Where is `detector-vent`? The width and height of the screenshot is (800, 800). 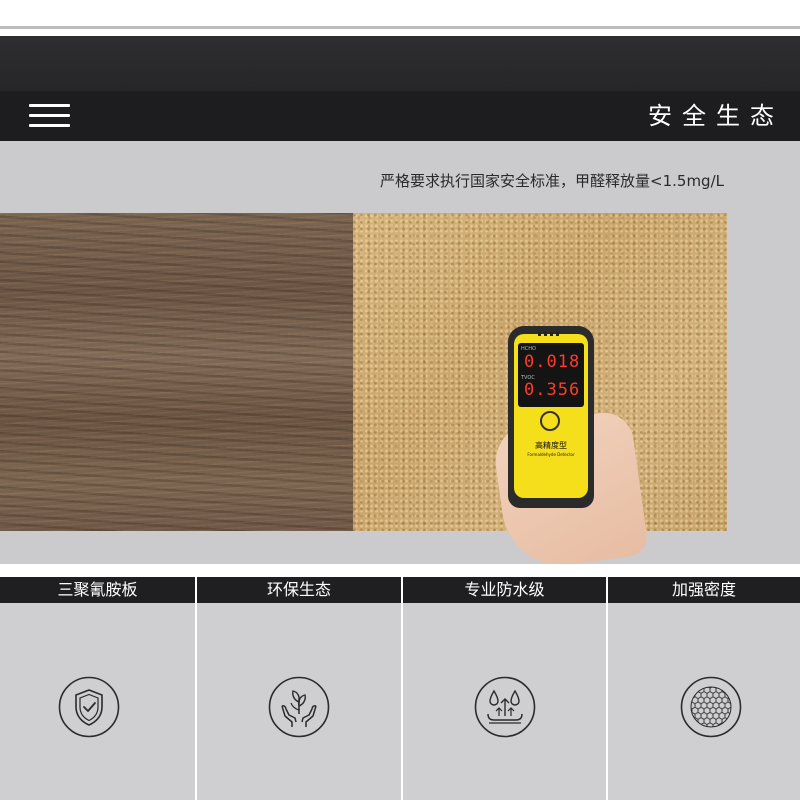
detector-vent is located at coordinates (550, 334).